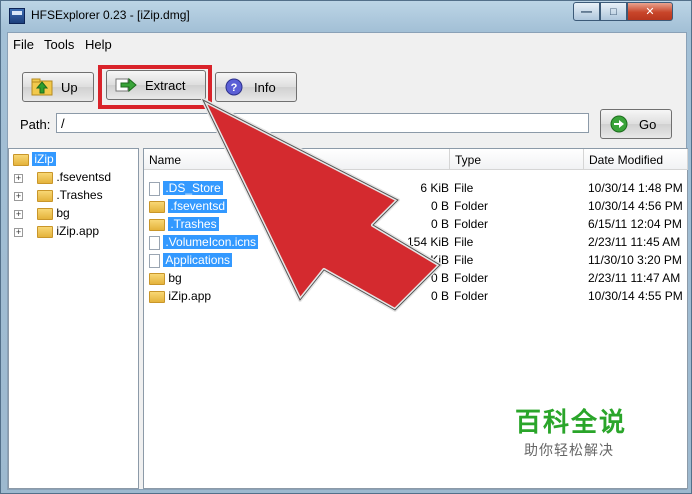  I want to click on menu-tools: Tools, so click(59, 44).